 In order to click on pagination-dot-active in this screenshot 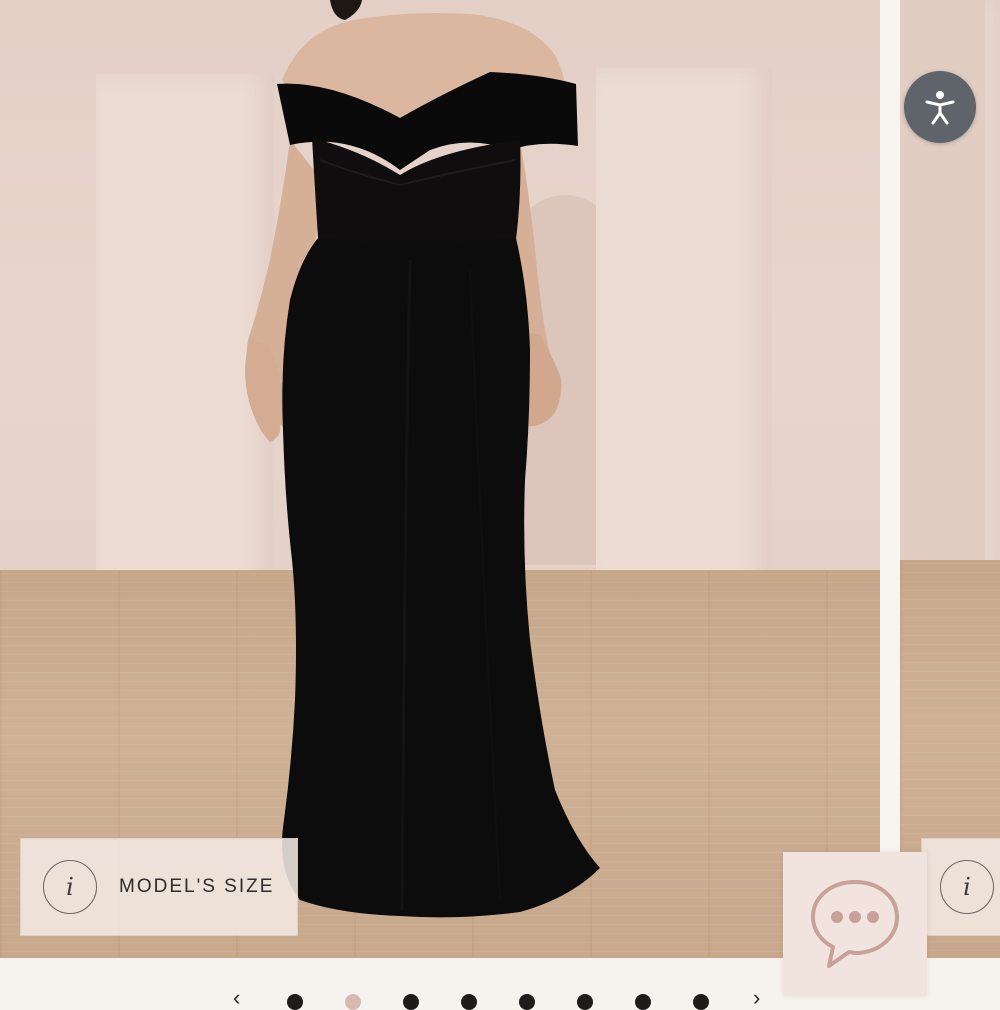, I will do `click(353, 1002)`.